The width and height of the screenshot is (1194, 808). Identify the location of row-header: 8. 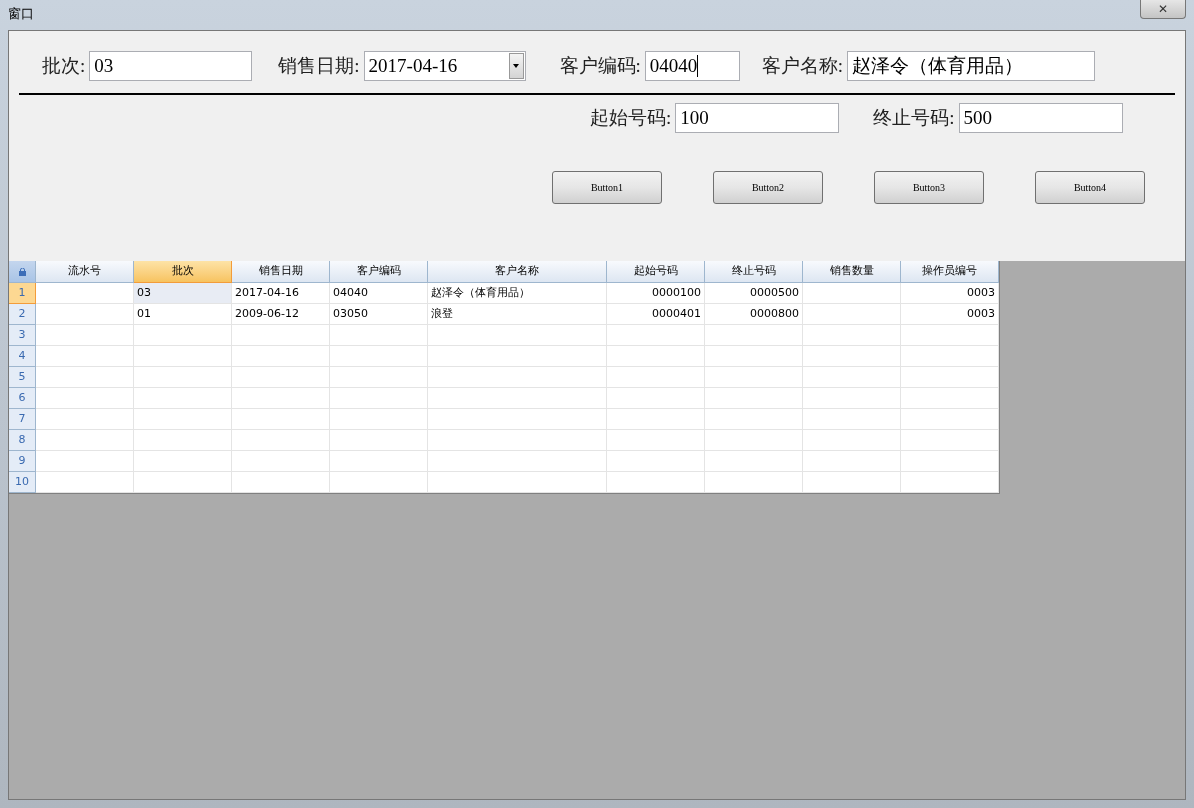
(22, 440).